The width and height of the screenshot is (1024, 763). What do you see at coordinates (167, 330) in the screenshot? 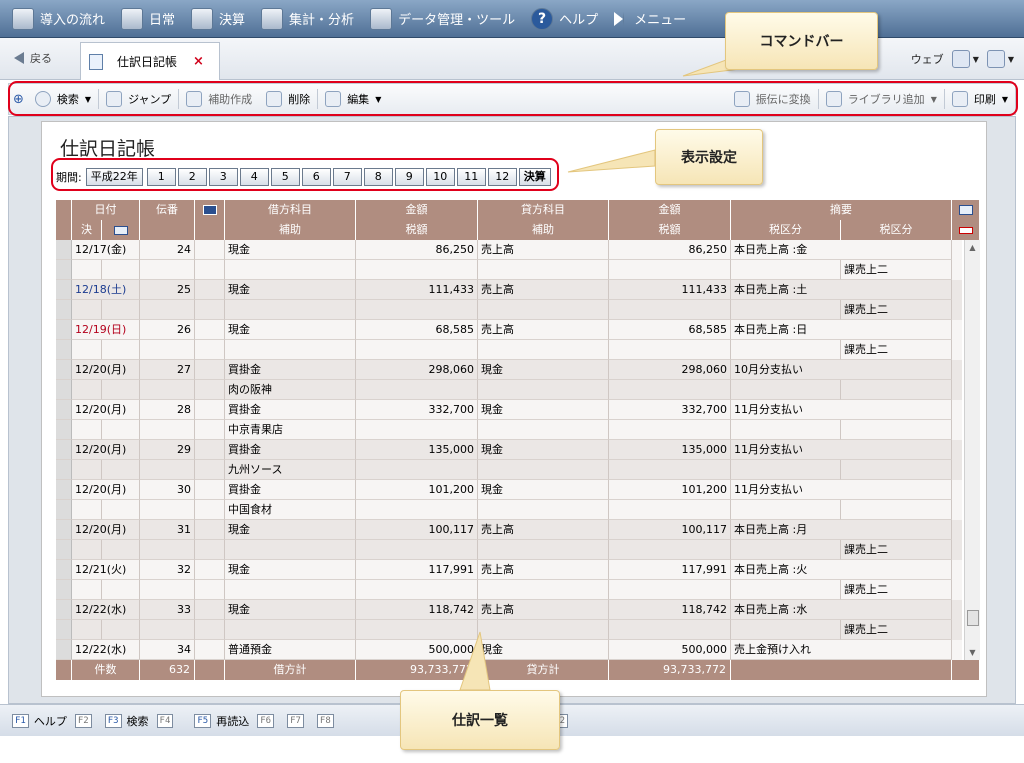
I see `voucher-cell: 26` at bounding box center [167, 330].